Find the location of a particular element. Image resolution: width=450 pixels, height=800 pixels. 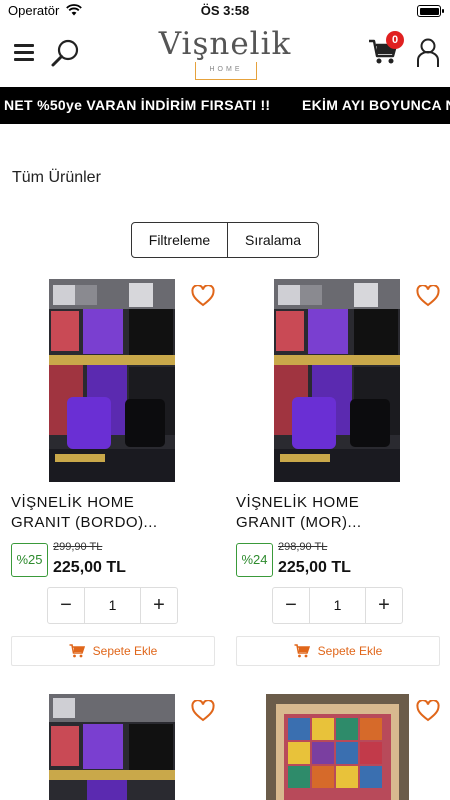

battery-icon is located at coordinates (430, 11).